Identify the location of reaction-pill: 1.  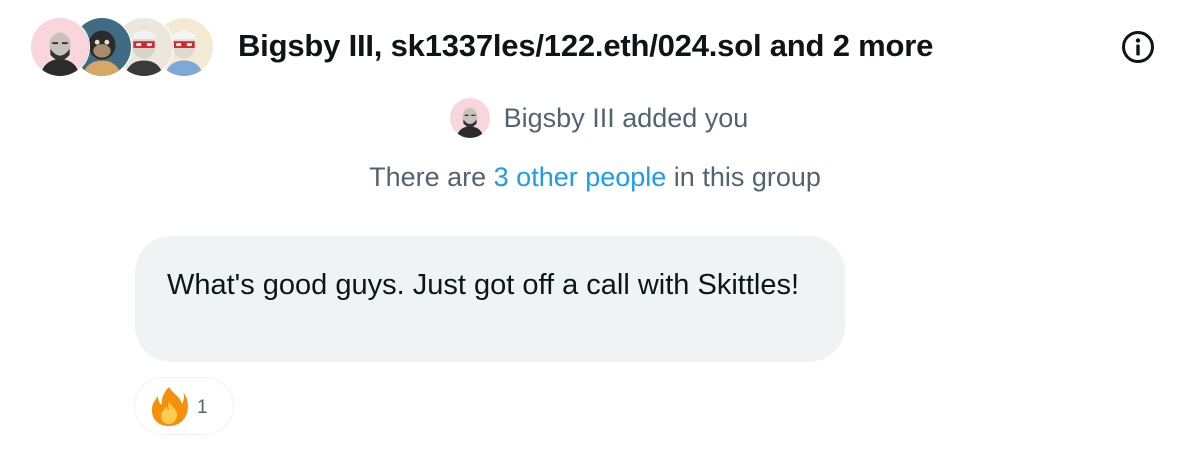
(184, 406).